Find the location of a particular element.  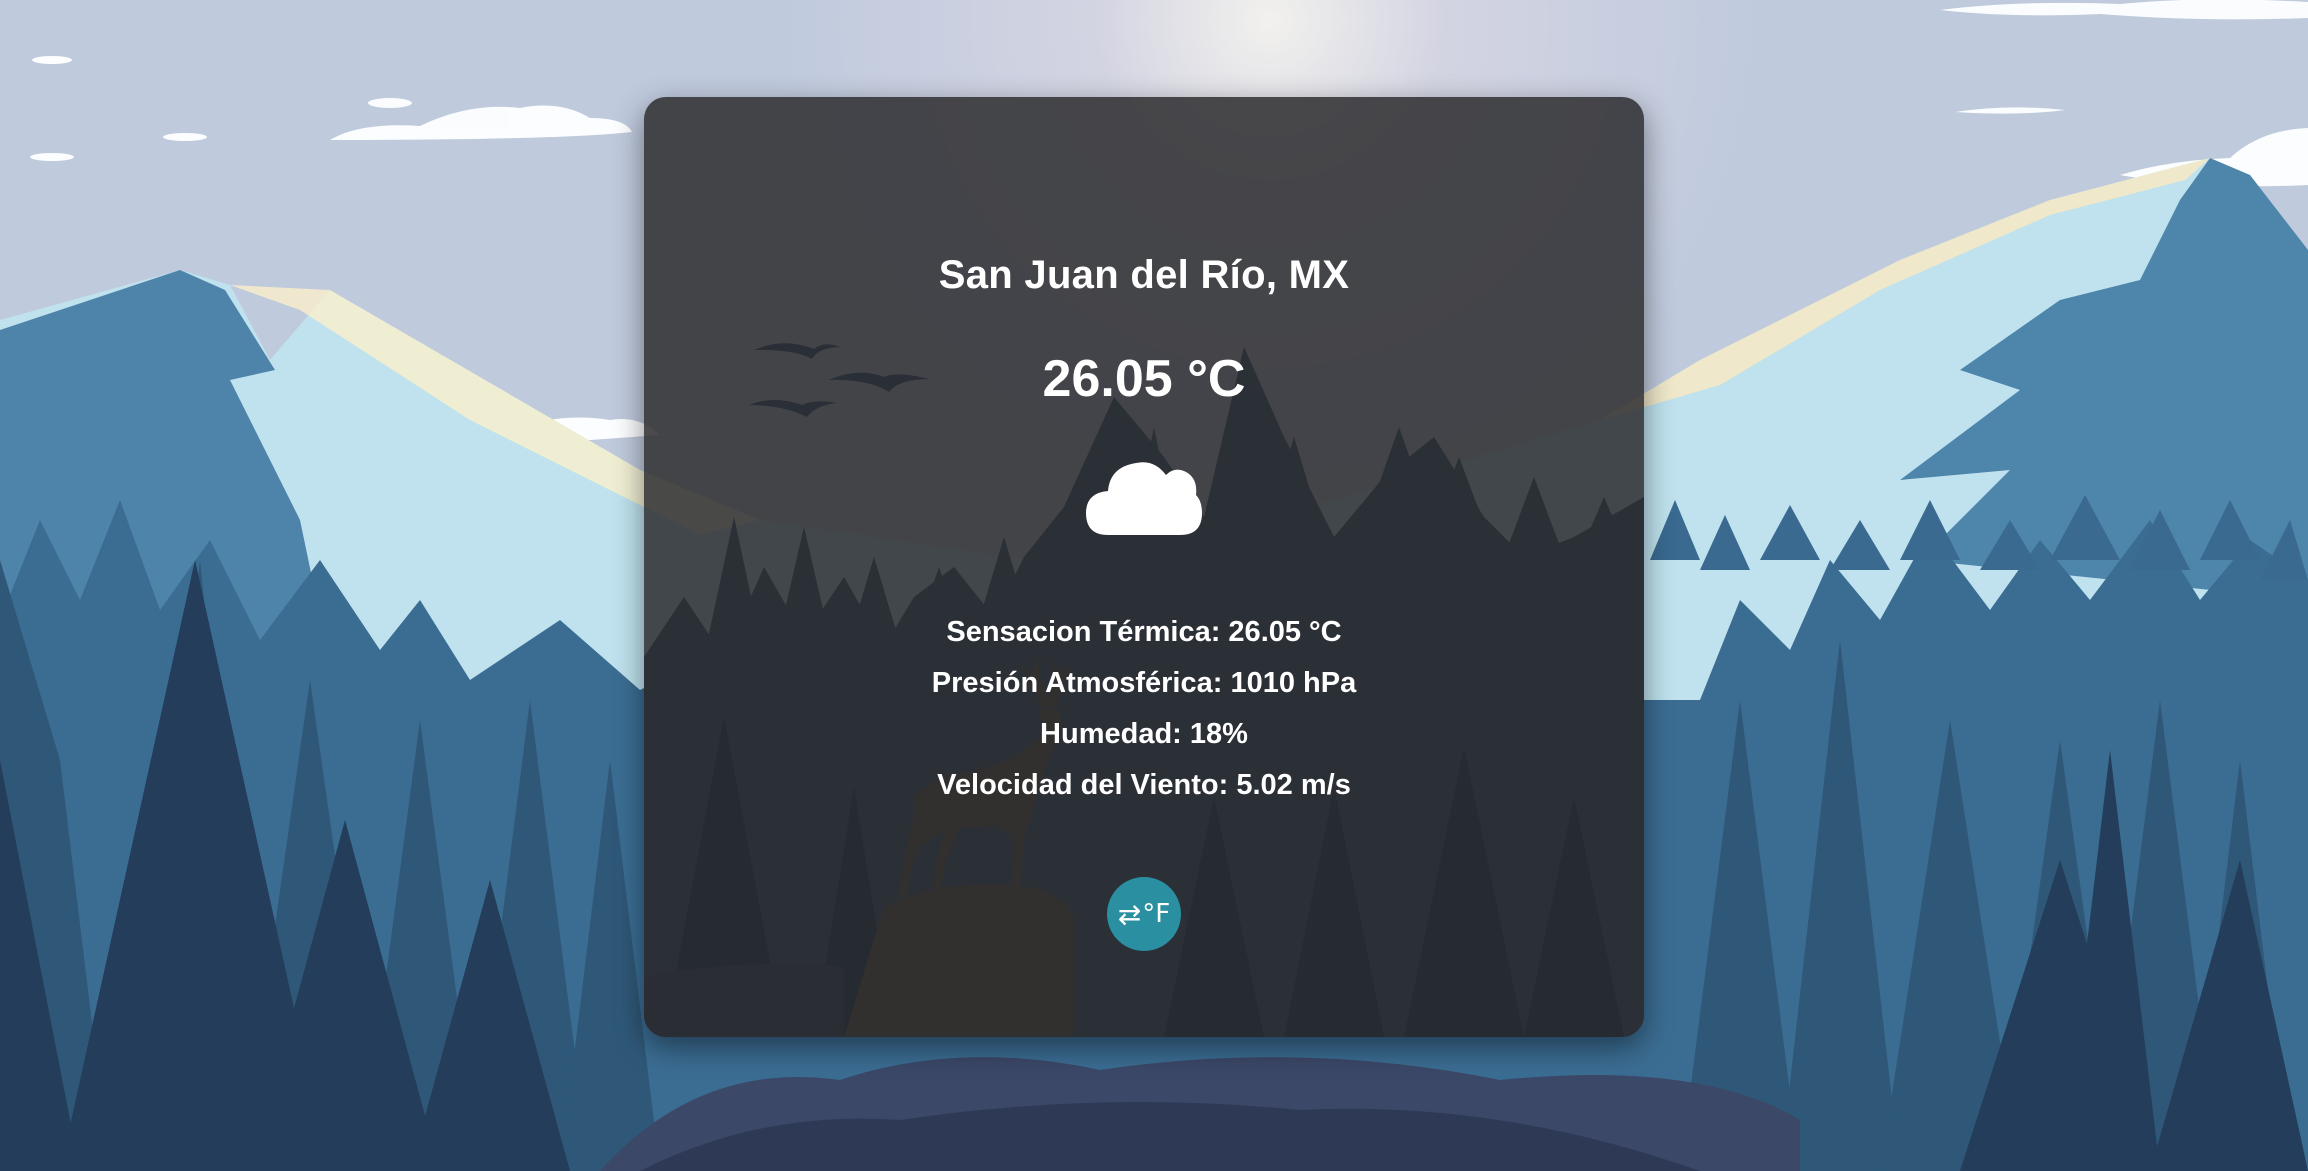

unit-toggle-button: ⇄ °F is located at coordinates (1144, 914).